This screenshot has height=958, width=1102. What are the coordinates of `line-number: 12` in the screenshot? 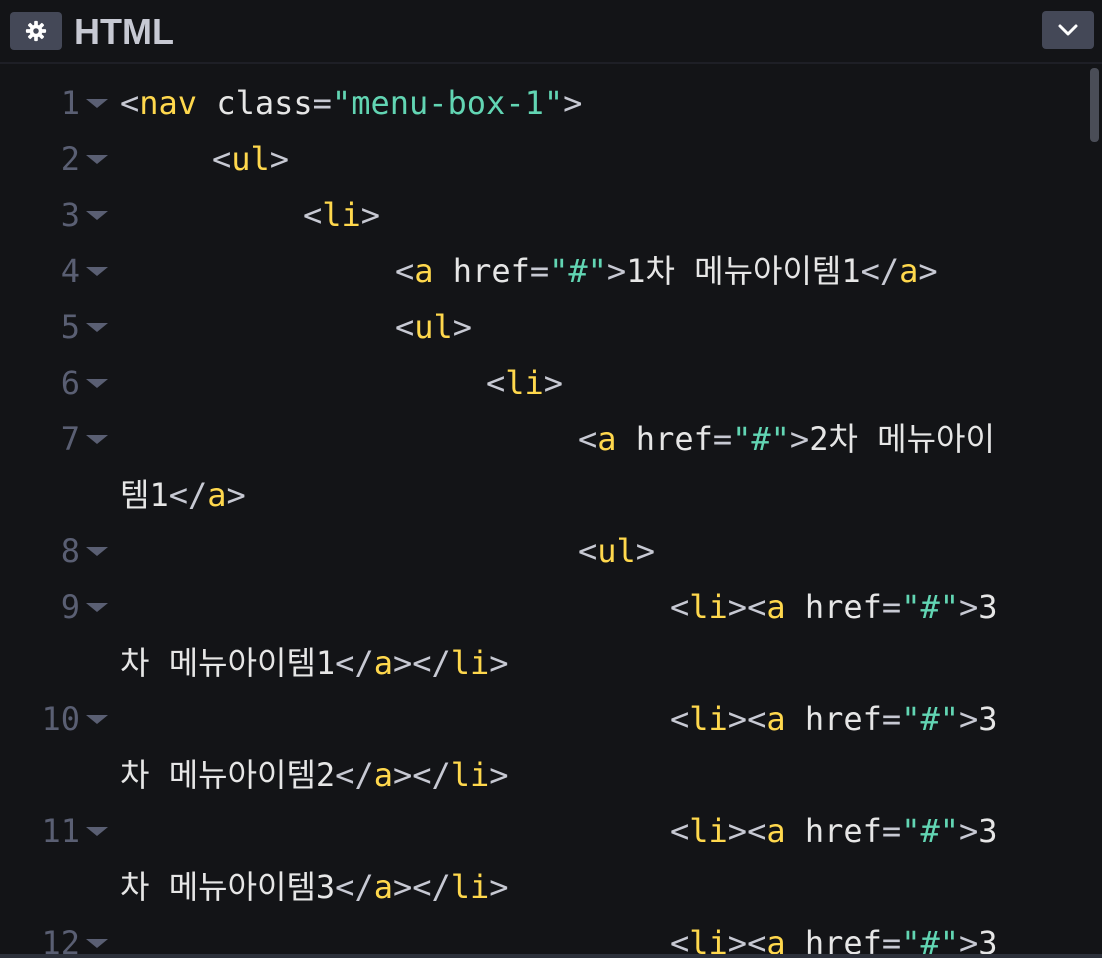 It's located at (60, 941).